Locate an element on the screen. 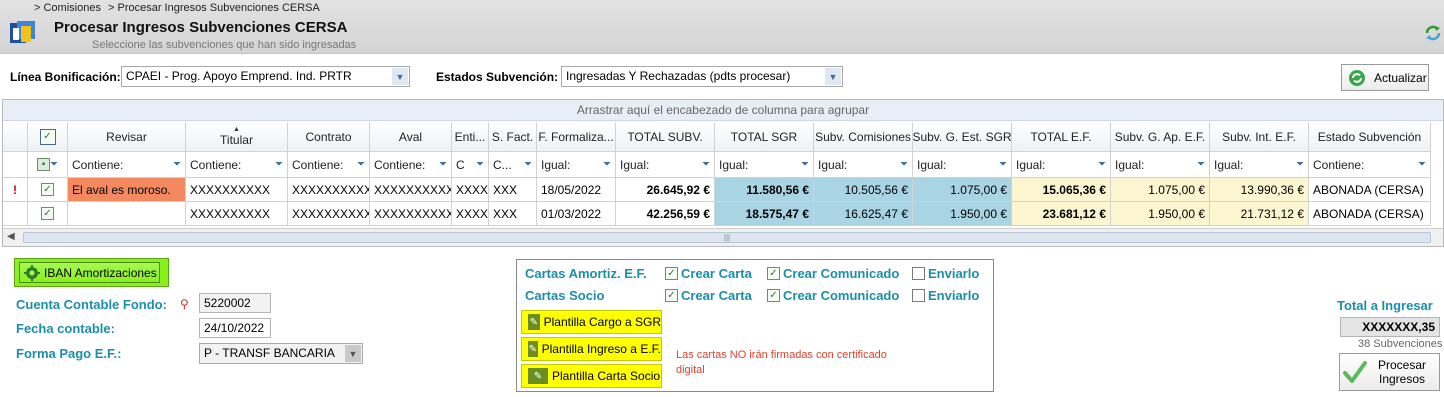  socio-crear-carta-label: Crear Carta is located at coordinates (716, 295).